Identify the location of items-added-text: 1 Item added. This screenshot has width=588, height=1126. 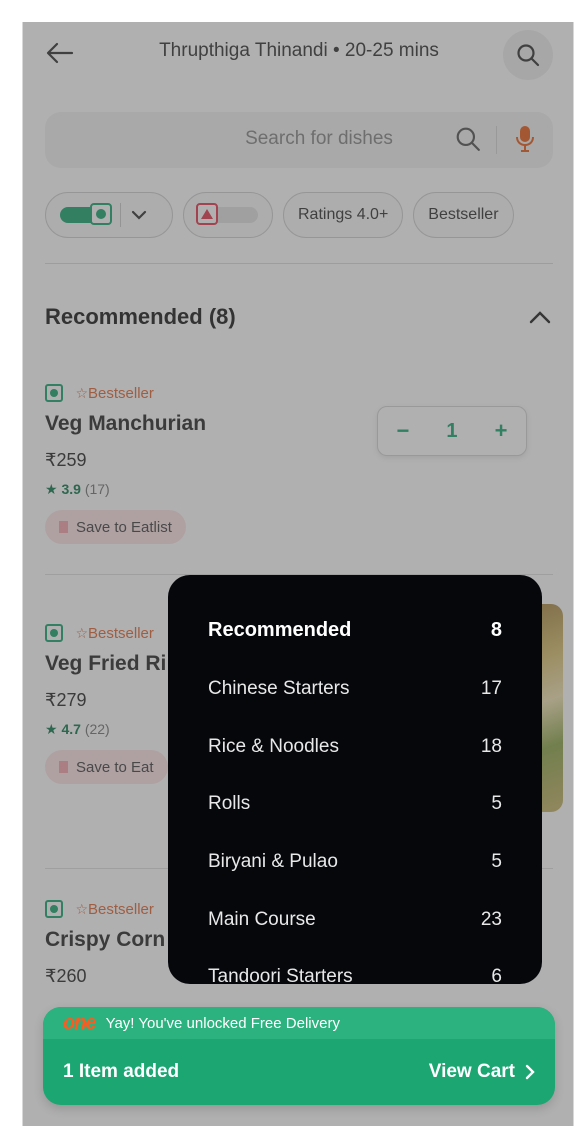
(121, 1071).